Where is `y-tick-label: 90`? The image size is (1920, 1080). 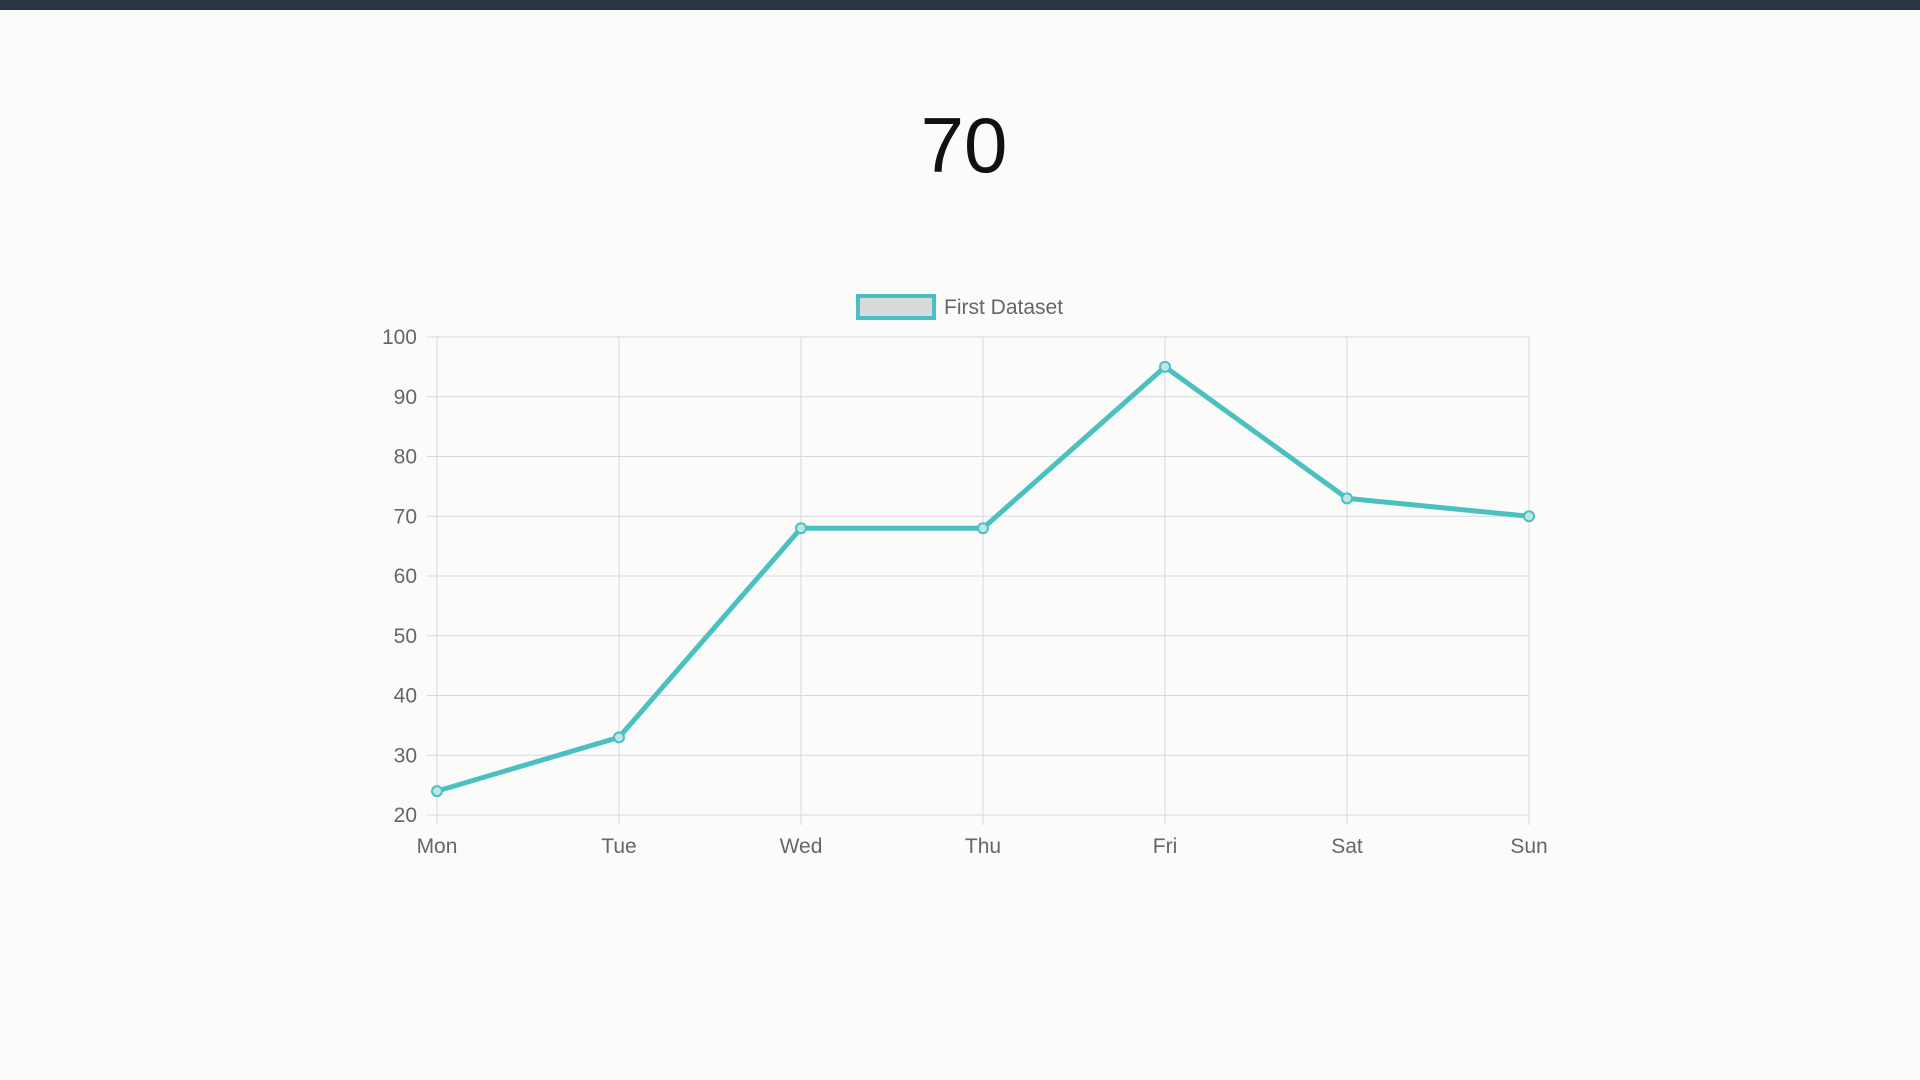
y-tick-label: 90 is located at coordinates (405, 397).